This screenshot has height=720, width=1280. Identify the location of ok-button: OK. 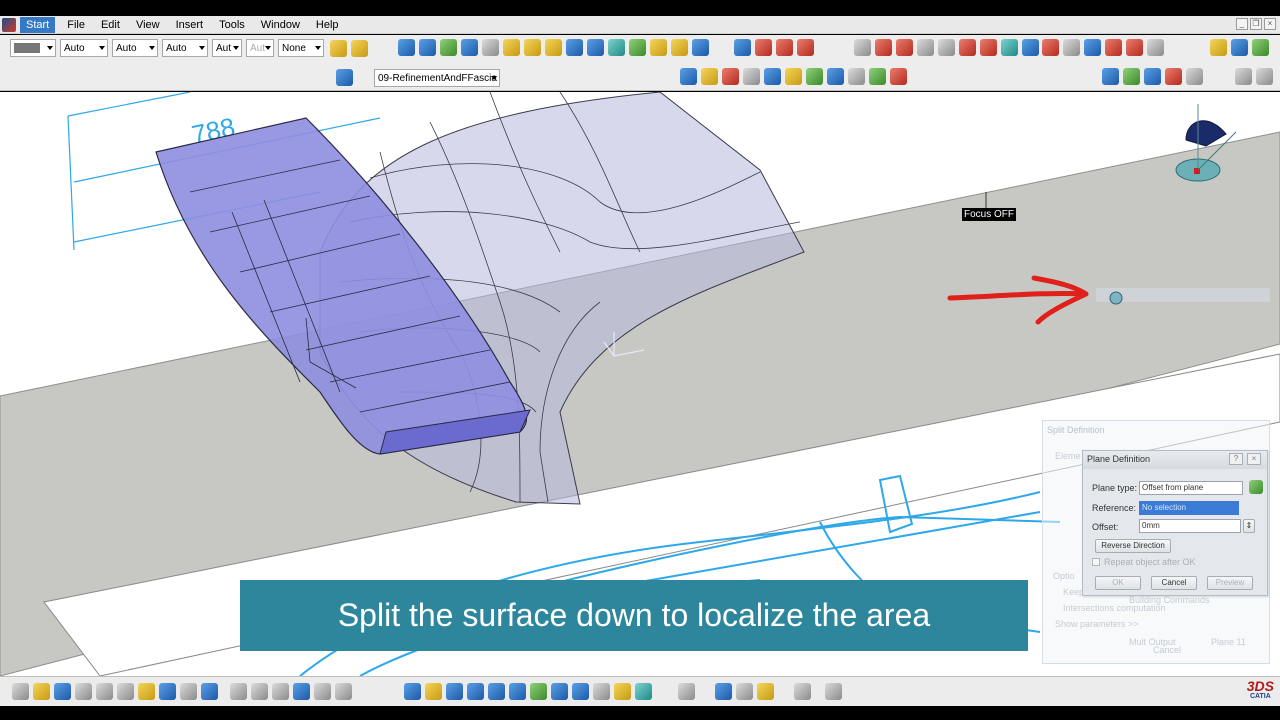
(1118, 583).